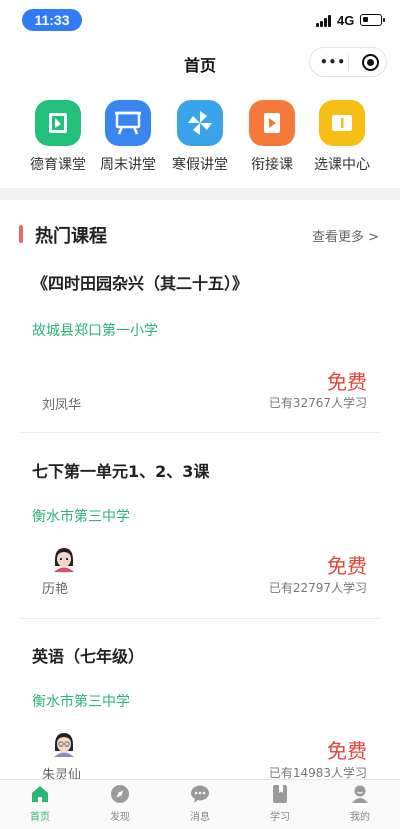 The width and height of the screenshot is (400, 829). I want to click on tab-label: 消息, so click(200, 817).